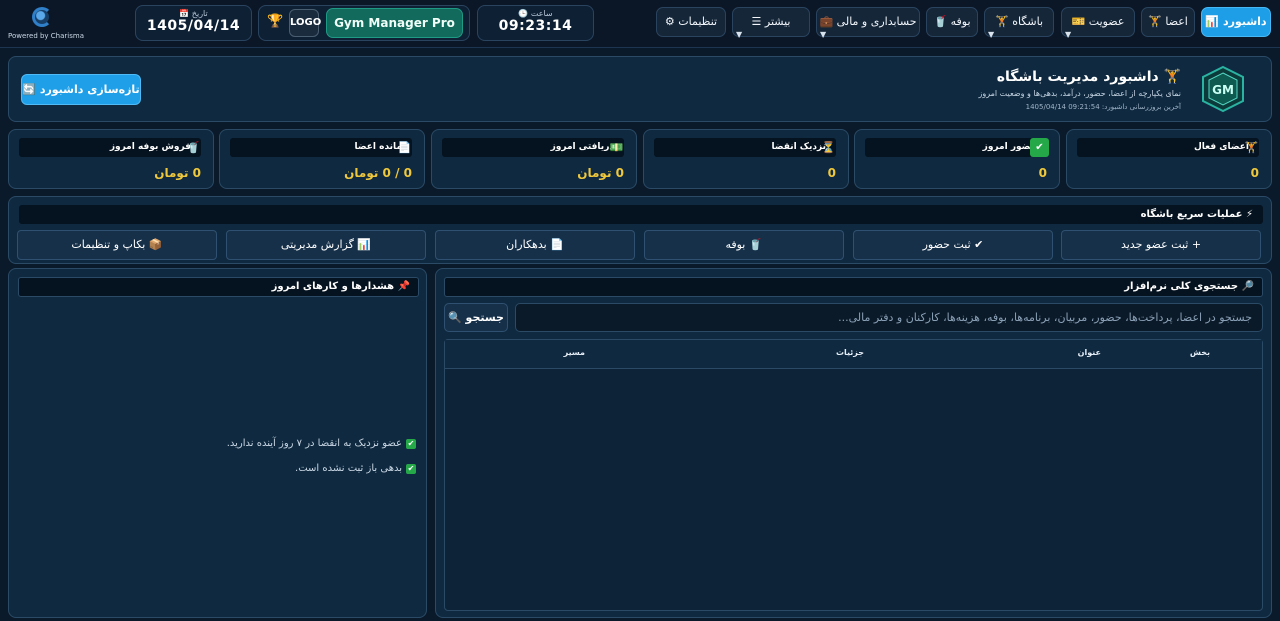 The image size is (1280, 621). Describe the element at coordinates (1141, 107) in the screenshot. I see `last-updated-label: آخرین بروزرسانی داشبورد:` at that location.